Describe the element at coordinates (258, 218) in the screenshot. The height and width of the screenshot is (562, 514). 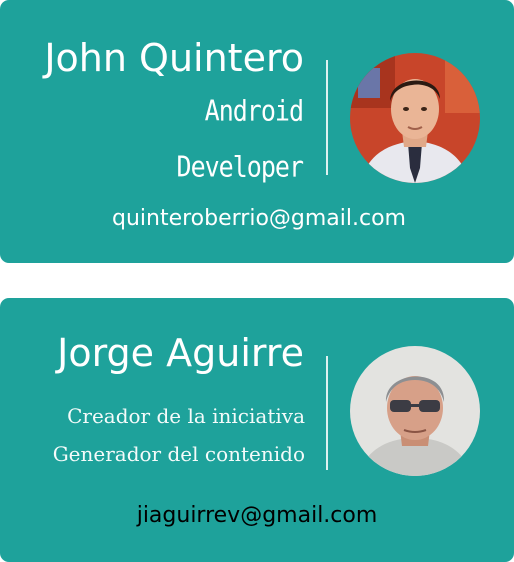
I see `profile-email: quinteroberrio@gmail.com` at that location.